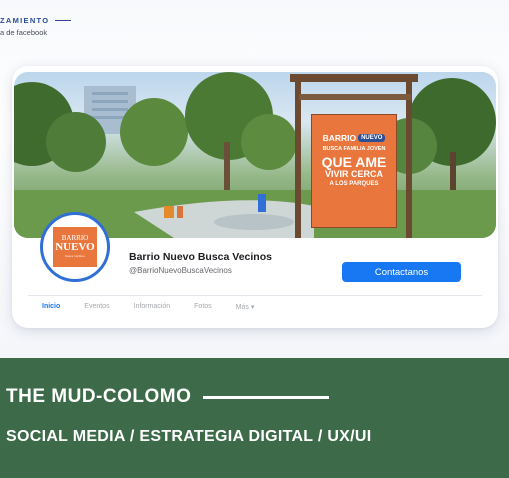 This screenshot has height=478, width=509. Describe the element at coordinates (152, 307) in the screenshot. I see `tab-informacion: Información` at that location.